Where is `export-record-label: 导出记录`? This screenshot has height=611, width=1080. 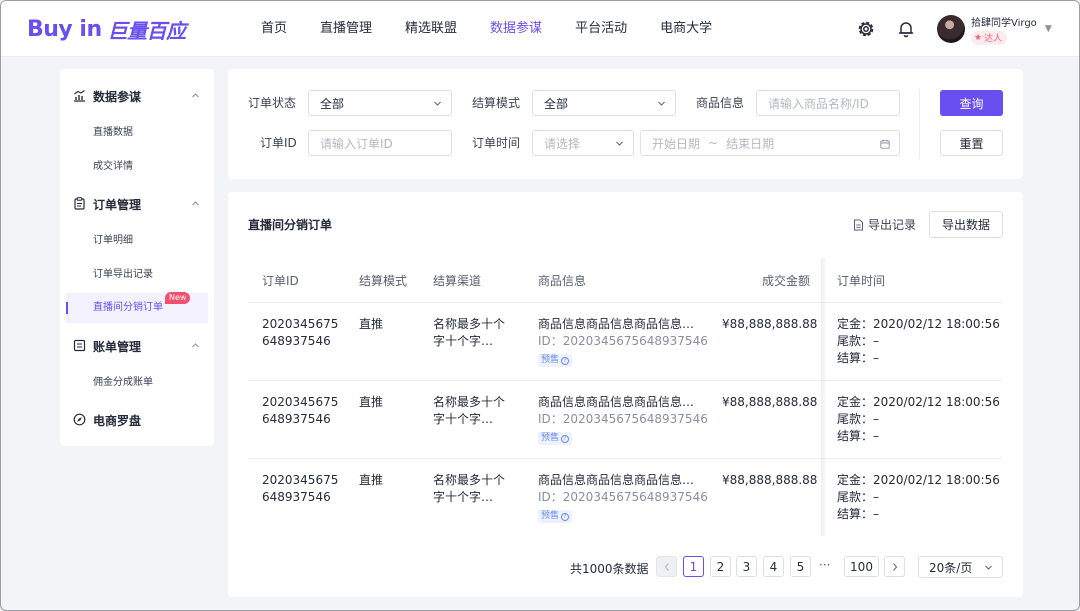
export-record-label: 导出记录 is located at coordinates (892, 225).